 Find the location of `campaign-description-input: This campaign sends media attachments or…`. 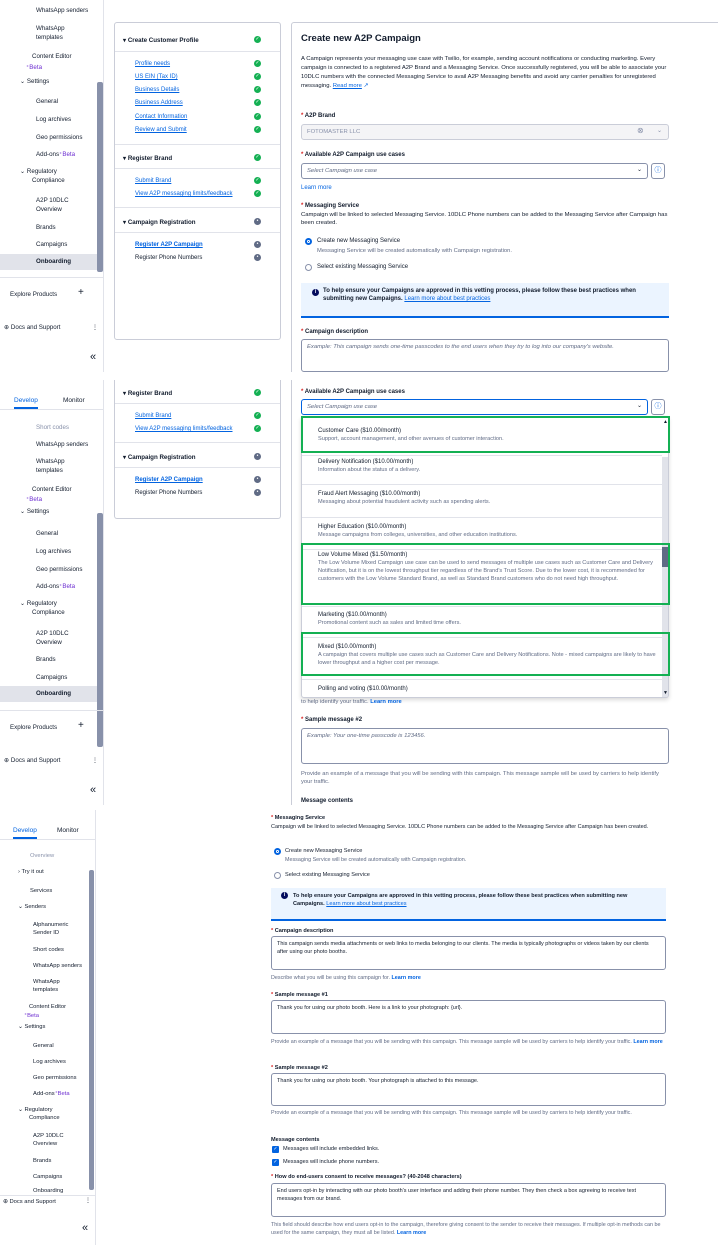

campaign-description-input: This campaign sends media attachments or… is located at coordinates (468, 953).